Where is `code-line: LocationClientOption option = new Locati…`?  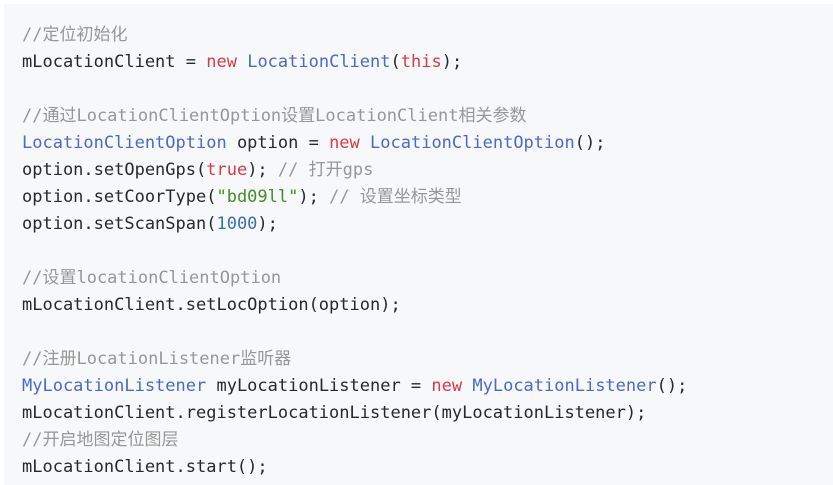 code-line: LocationClientOption option = new Locati… is located at coordinates (427, 143).